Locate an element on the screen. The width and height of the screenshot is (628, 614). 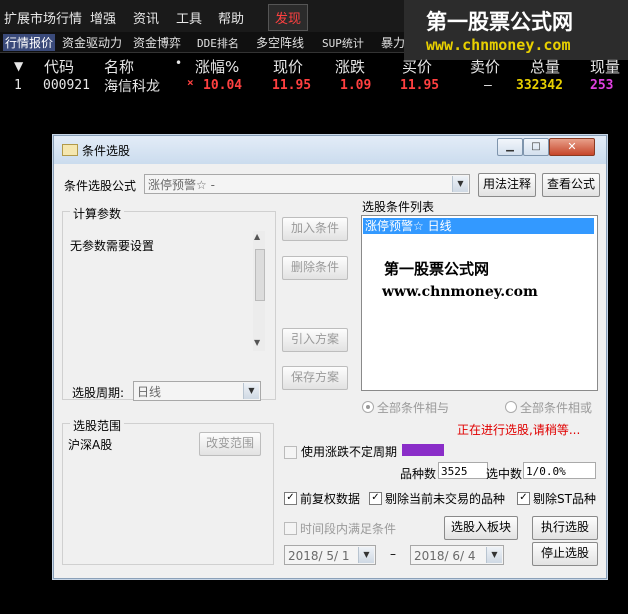
close-icon: ✕ is located at coordinates (572, 147).